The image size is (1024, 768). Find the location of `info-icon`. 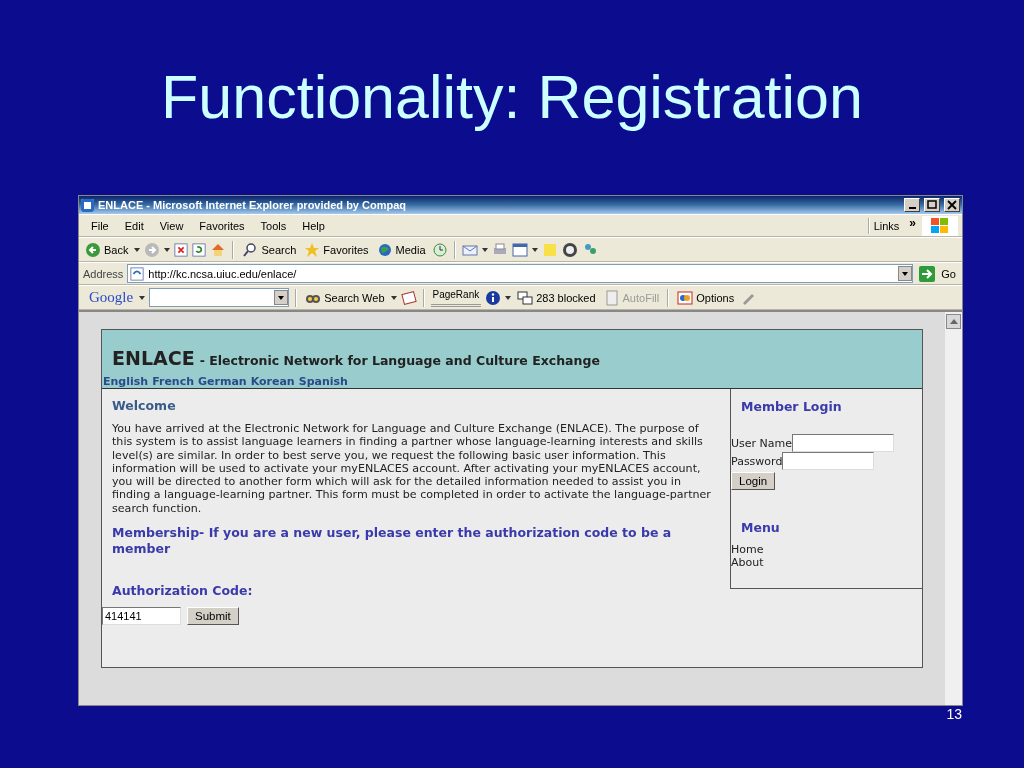

info-icon is located at coordinates (493, 297).